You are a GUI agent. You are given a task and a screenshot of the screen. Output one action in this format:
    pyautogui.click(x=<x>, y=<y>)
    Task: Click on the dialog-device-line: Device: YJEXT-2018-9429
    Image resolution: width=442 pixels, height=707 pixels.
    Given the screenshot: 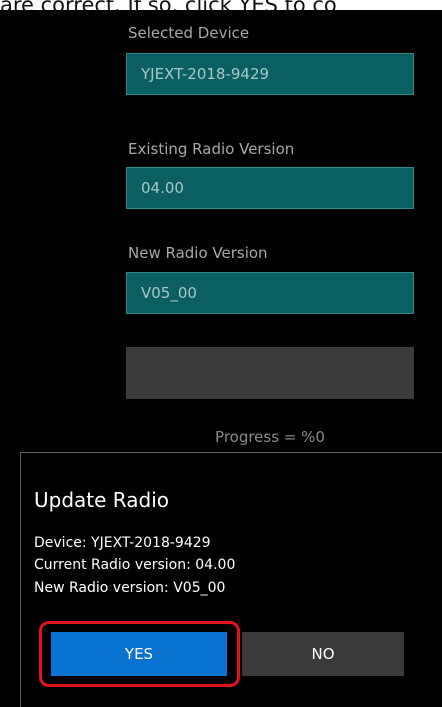 What is the action you would take?
    pyautogui.click(x=122, y=543)
    